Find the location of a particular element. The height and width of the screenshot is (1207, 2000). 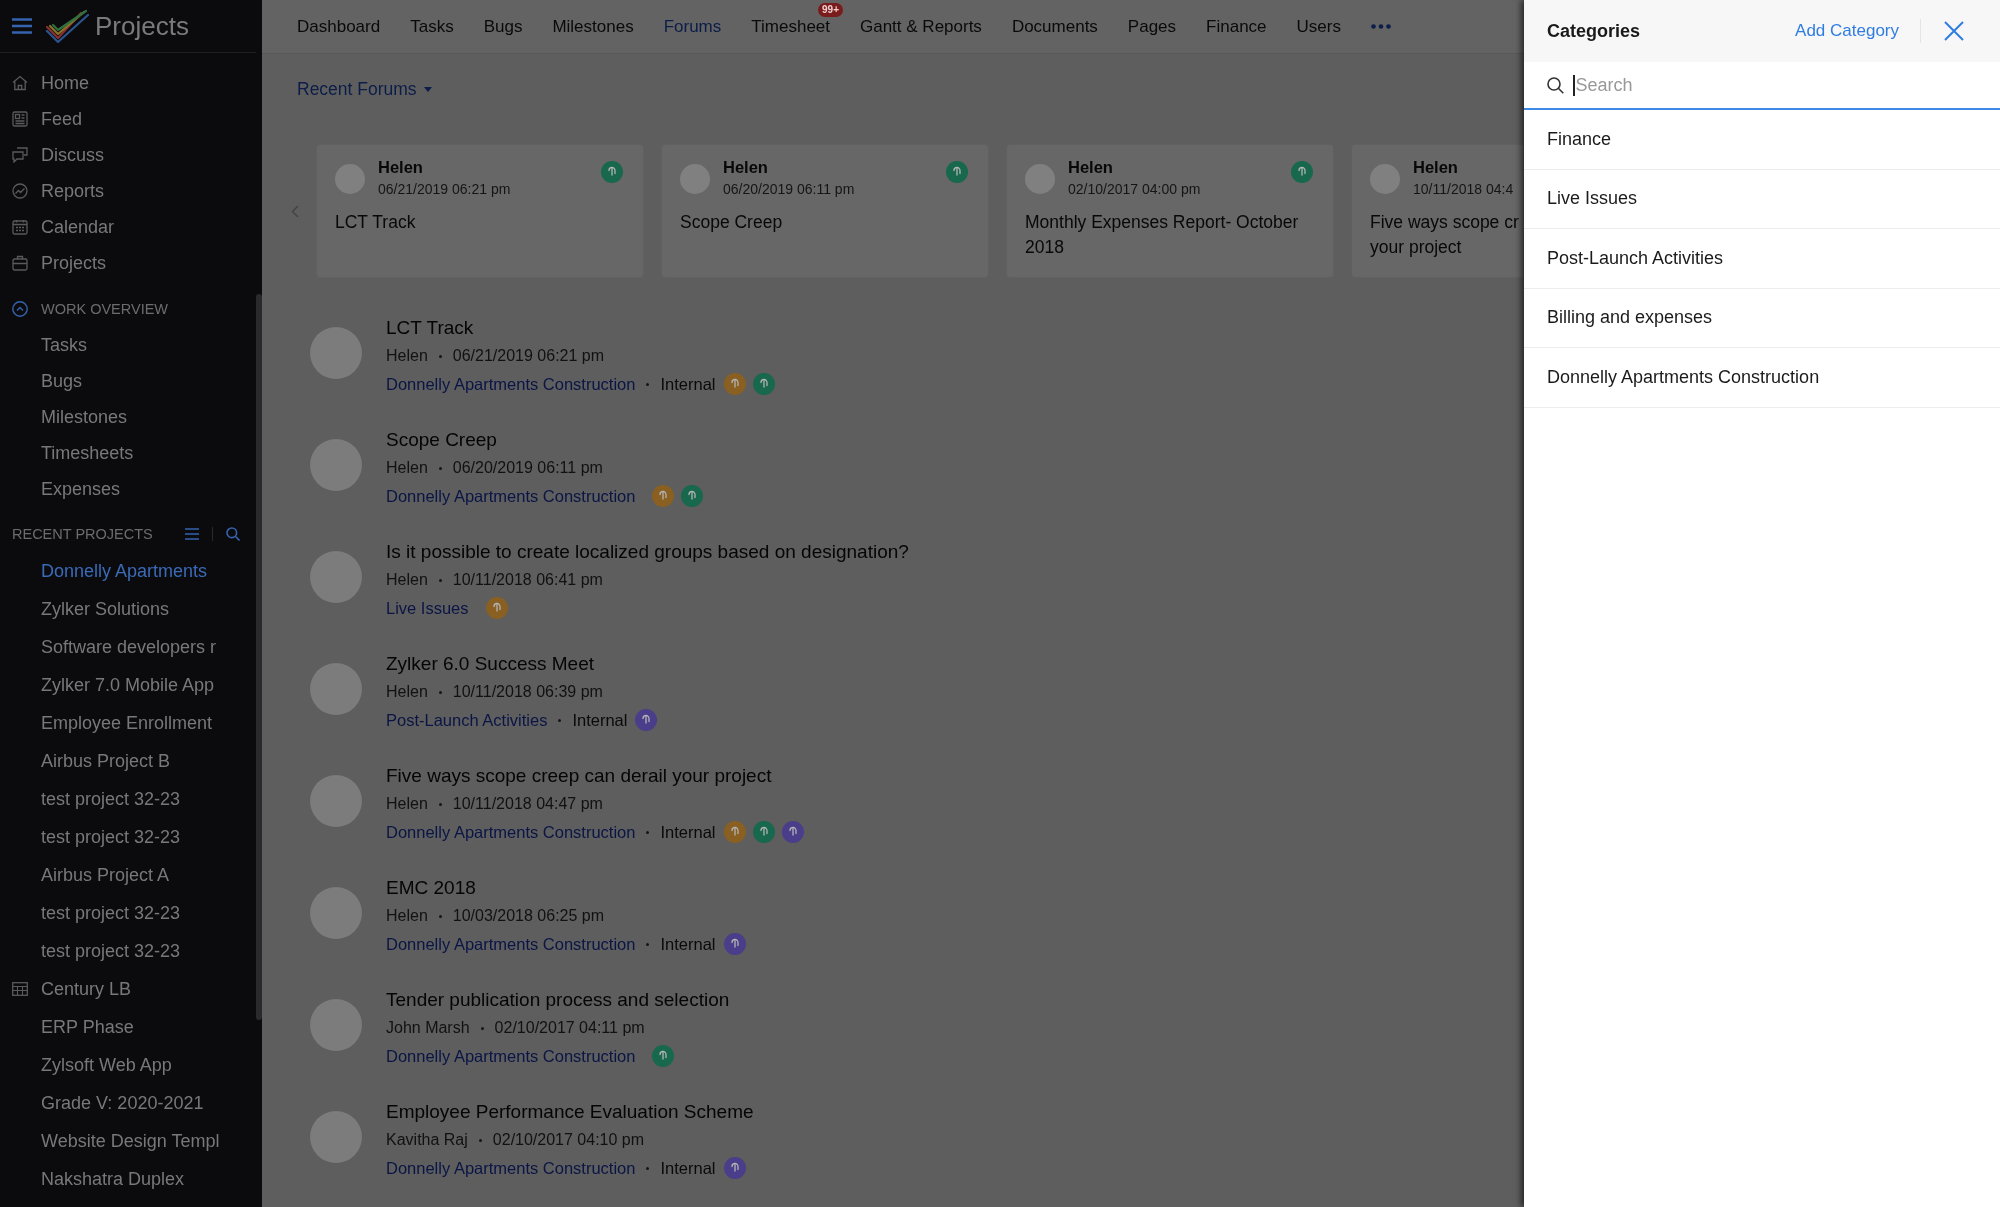

category-link: Post-Launch Activities is located at coordinates (467, 720).